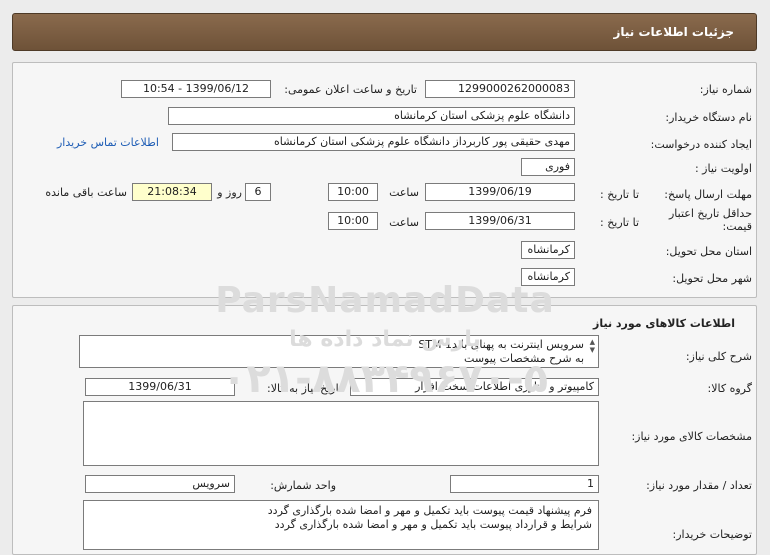  I want to click on remaining-time-field: 21:08:34, so click(172, 192).